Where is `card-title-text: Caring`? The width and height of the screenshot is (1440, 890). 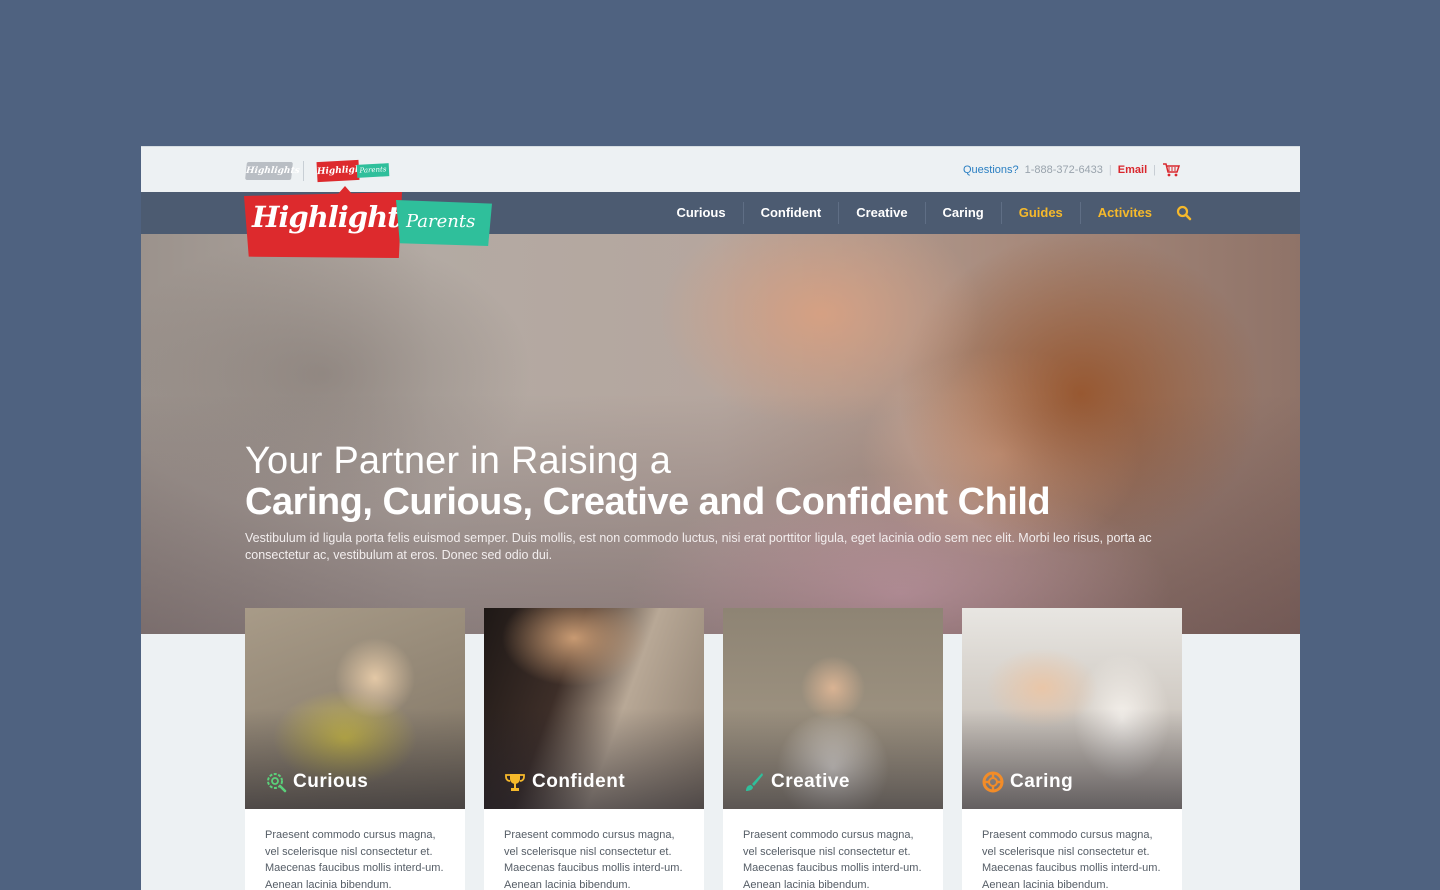 card-title-text: Caring is located at coordinates (1042, 781).